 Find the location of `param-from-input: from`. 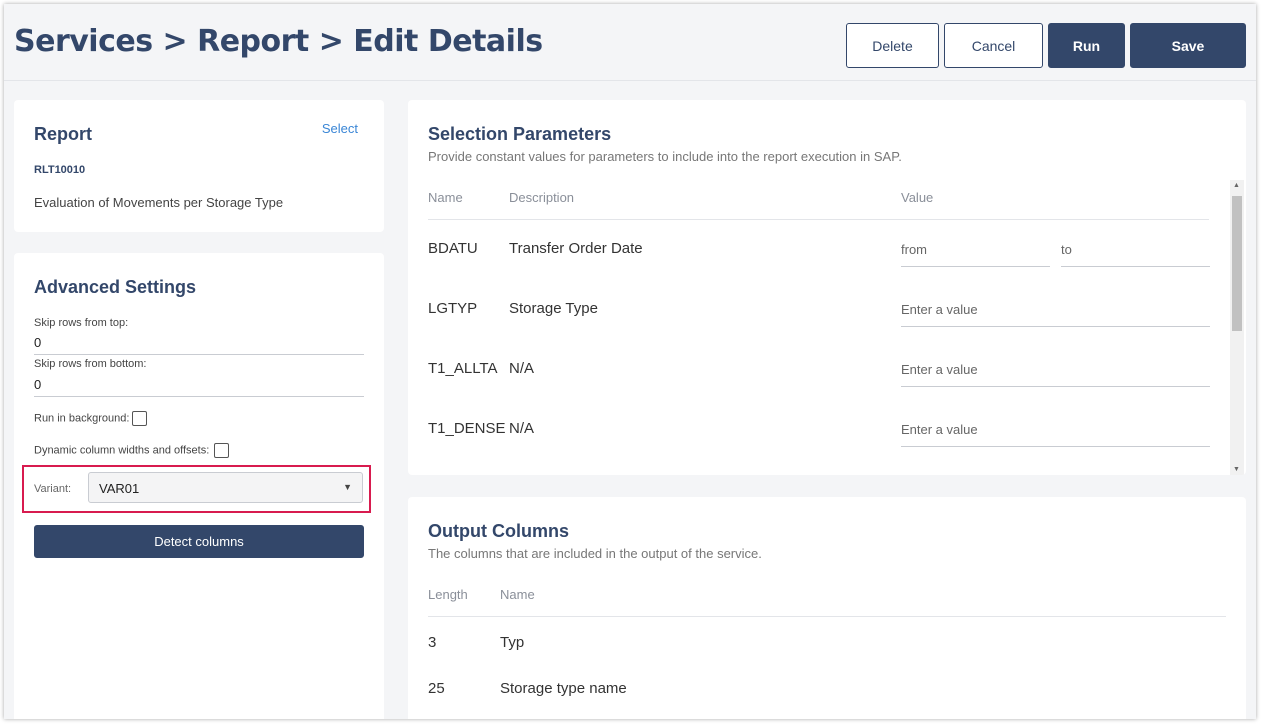

param-from-input: from is located at coordinates (975, 254).